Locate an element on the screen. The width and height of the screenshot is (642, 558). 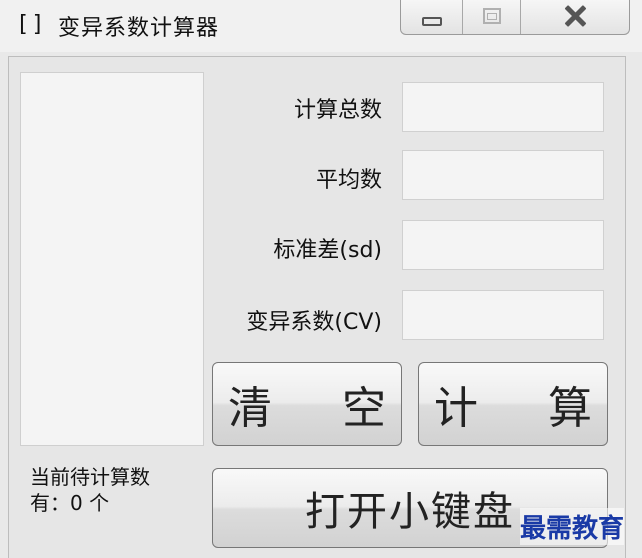
mean-field is located at coordinates (503, 175).